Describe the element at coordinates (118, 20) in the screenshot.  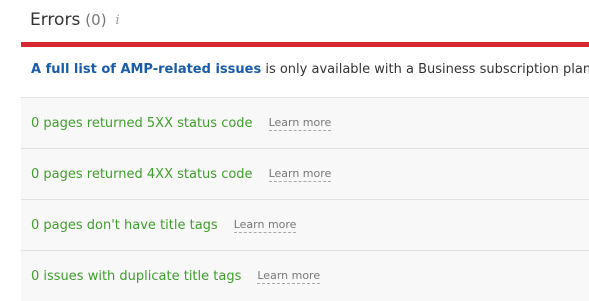
I see `info-icon: i` at that location.